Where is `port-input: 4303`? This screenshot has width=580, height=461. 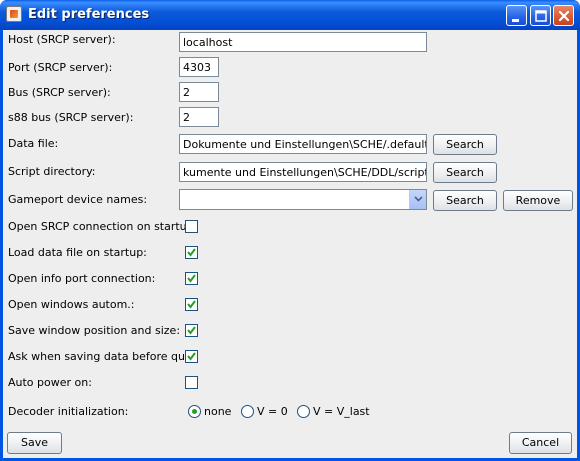 port-input: 4303 is located at coordinates (199, 67).